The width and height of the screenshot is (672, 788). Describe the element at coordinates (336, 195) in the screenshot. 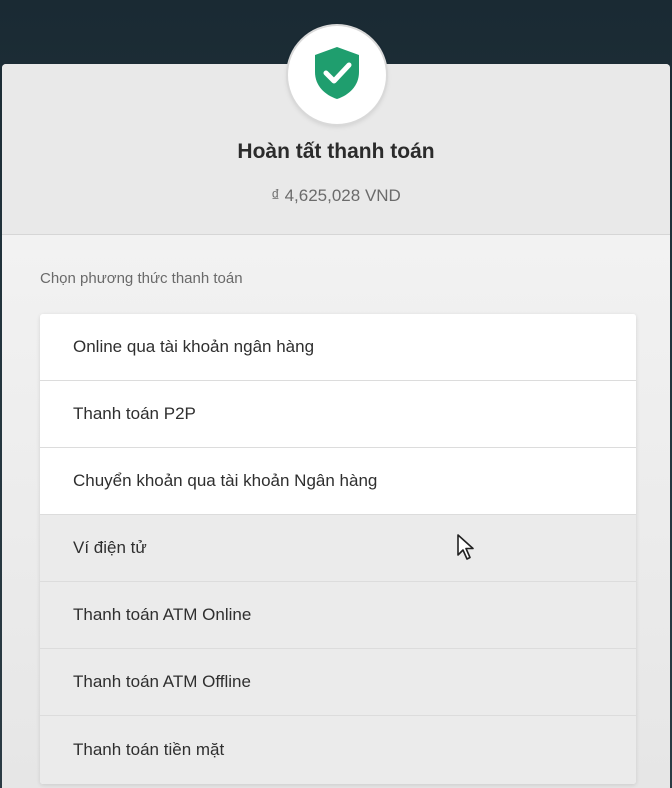

I see `payment-amount: ₫ 4,625,028 VND` at that location.